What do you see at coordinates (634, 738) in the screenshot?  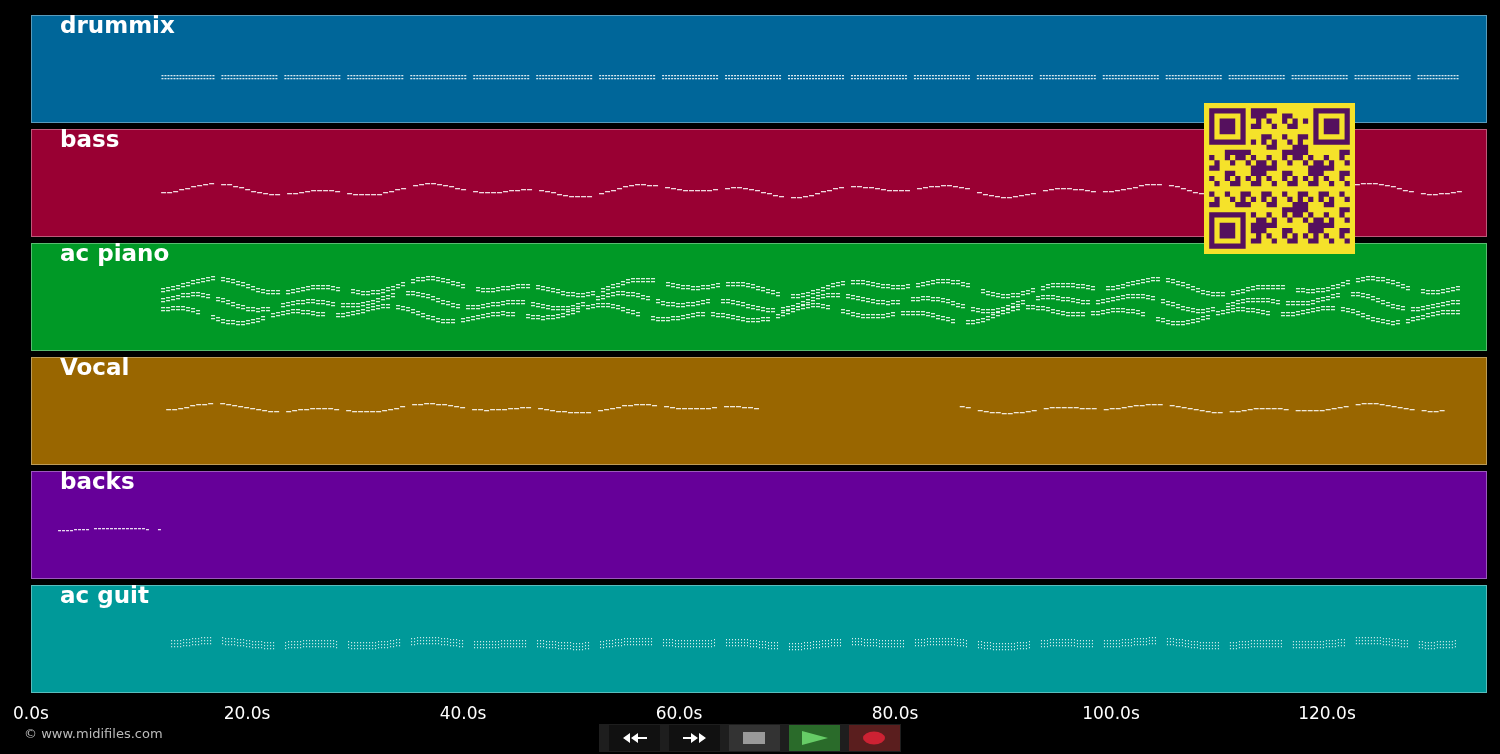 I see `rewind-button` at bounding box center [634, 738].